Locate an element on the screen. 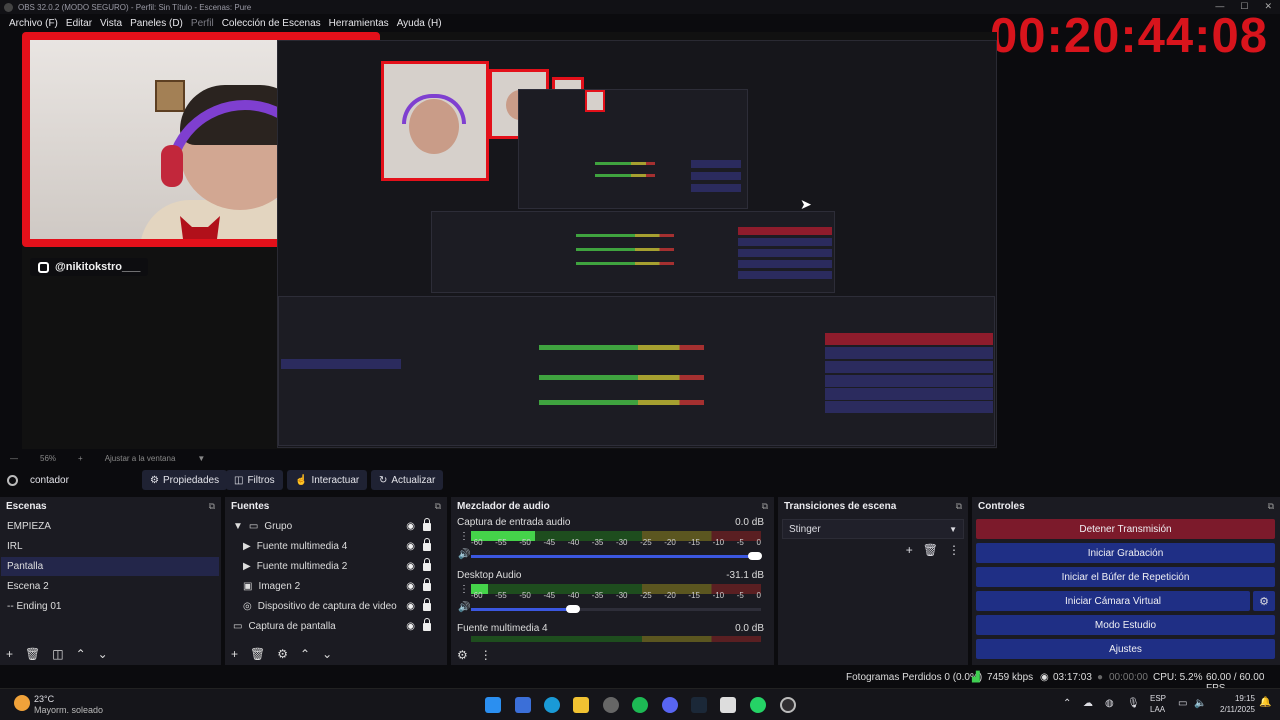 The width and height of the screenshot is (1280, 720). folder-icon is located at coordinates (581, 705).